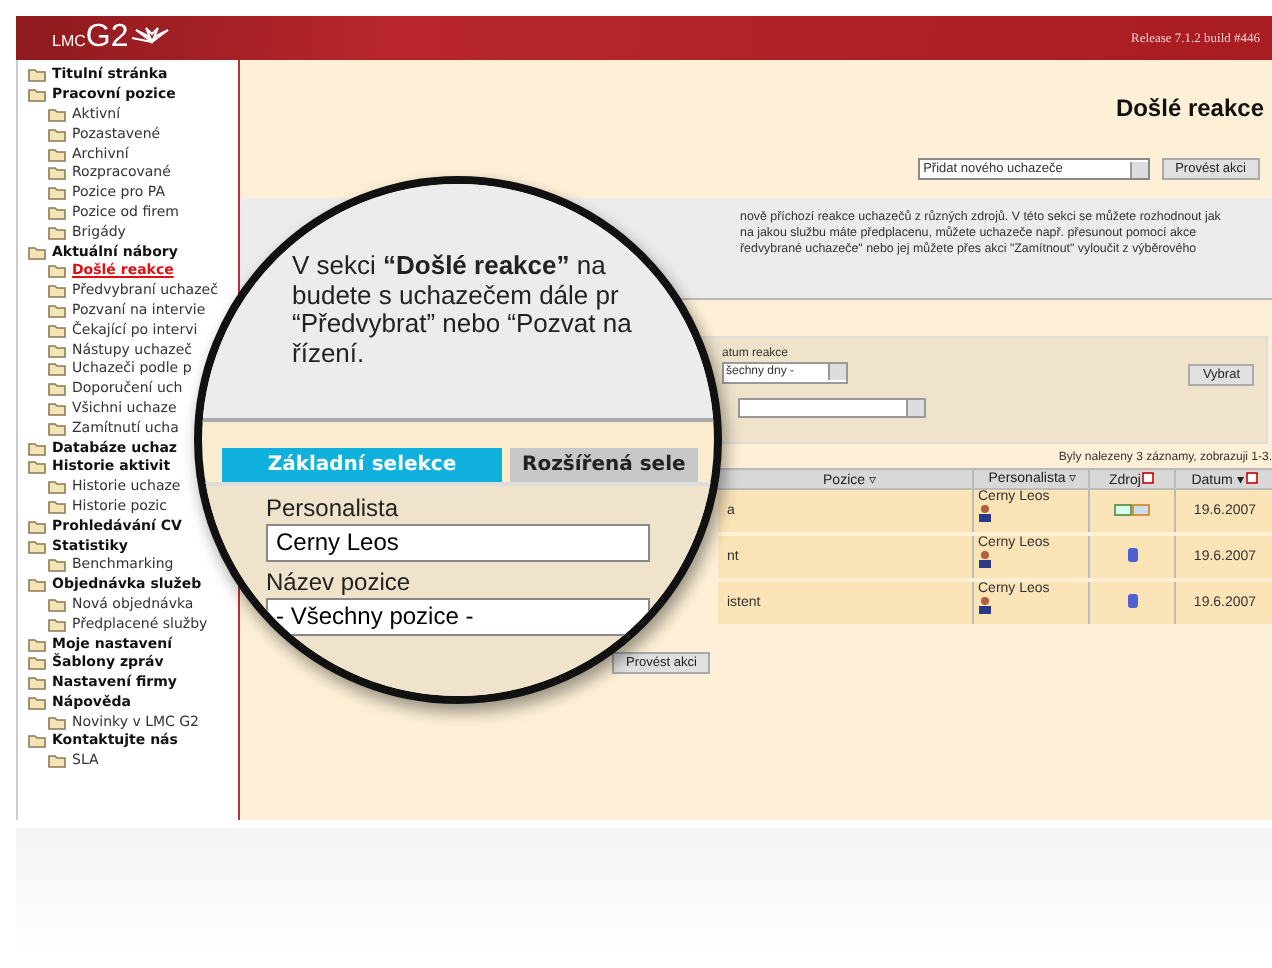  What do you see at coordinates (1123, 509) in the screenshot?
I see `document-icon` at bounding box center [1123, 509].